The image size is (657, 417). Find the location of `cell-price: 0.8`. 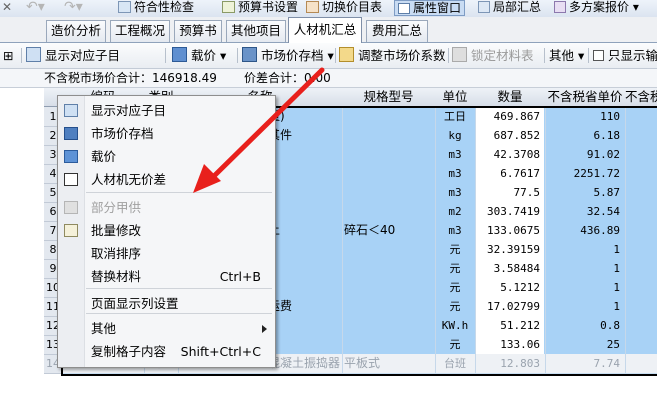

cell-price: 0.8 is located at coordinates (583, 325).